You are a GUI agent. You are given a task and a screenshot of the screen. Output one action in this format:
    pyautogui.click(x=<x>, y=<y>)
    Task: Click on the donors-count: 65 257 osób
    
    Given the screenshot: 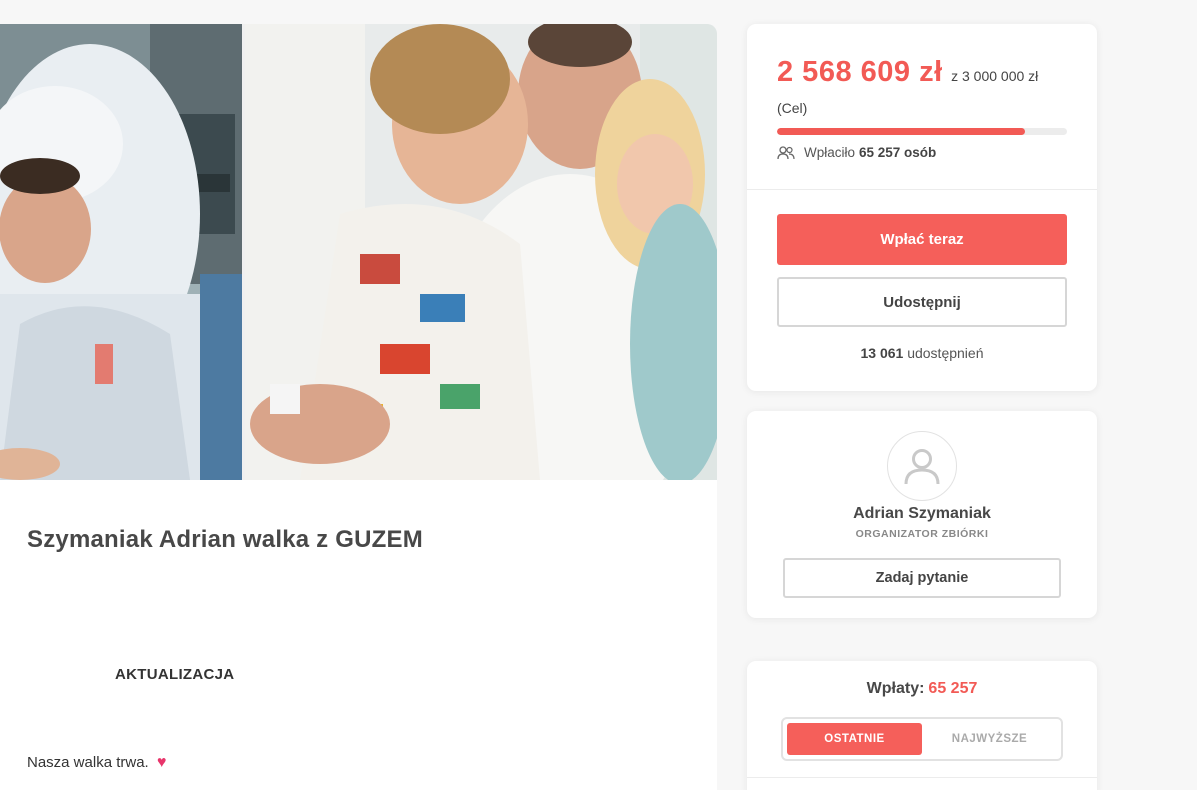 What is the action you would take?
    pyautogui.click(x=898, y=152)
    